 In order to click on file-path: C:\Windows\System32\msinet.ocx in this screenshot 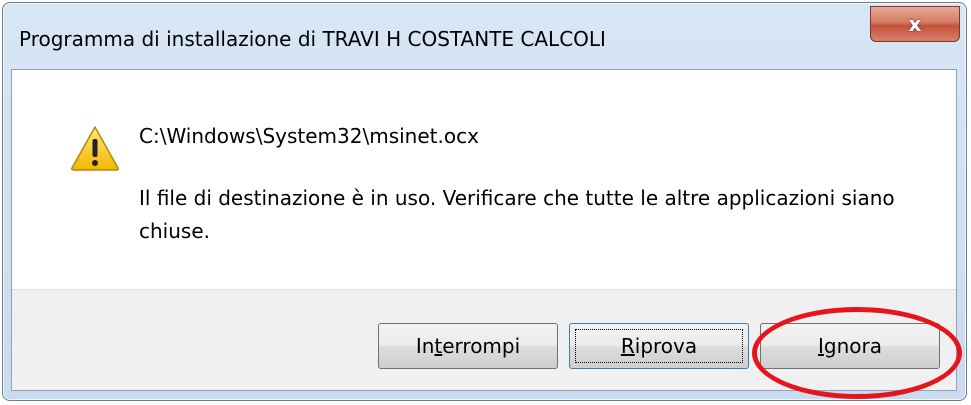, I will do `click(309, 136)`.